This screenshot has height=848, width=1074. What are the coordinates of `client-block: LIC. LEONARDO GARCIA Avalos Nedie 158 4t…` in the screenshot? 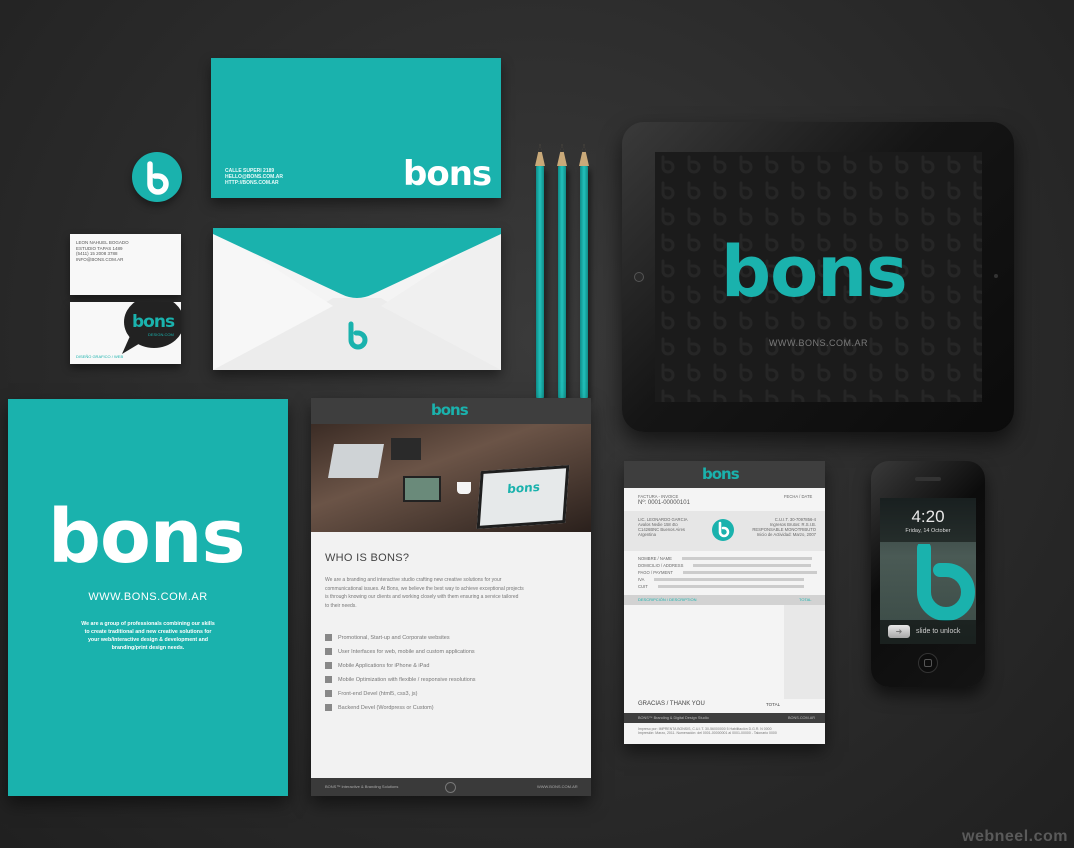 It's located at (663, 527).